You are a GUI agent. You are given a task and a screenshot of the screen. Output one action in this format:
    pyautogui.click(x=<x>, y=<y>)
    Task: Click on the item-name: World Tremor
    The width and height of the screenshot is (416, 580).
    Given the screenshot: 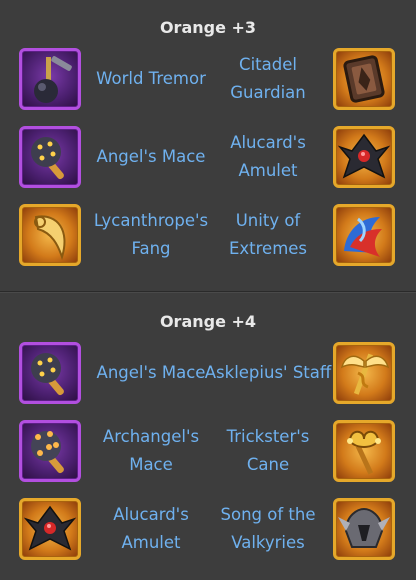 What is the action you would take?
    pyautogui.click(x=151, y=78)
    